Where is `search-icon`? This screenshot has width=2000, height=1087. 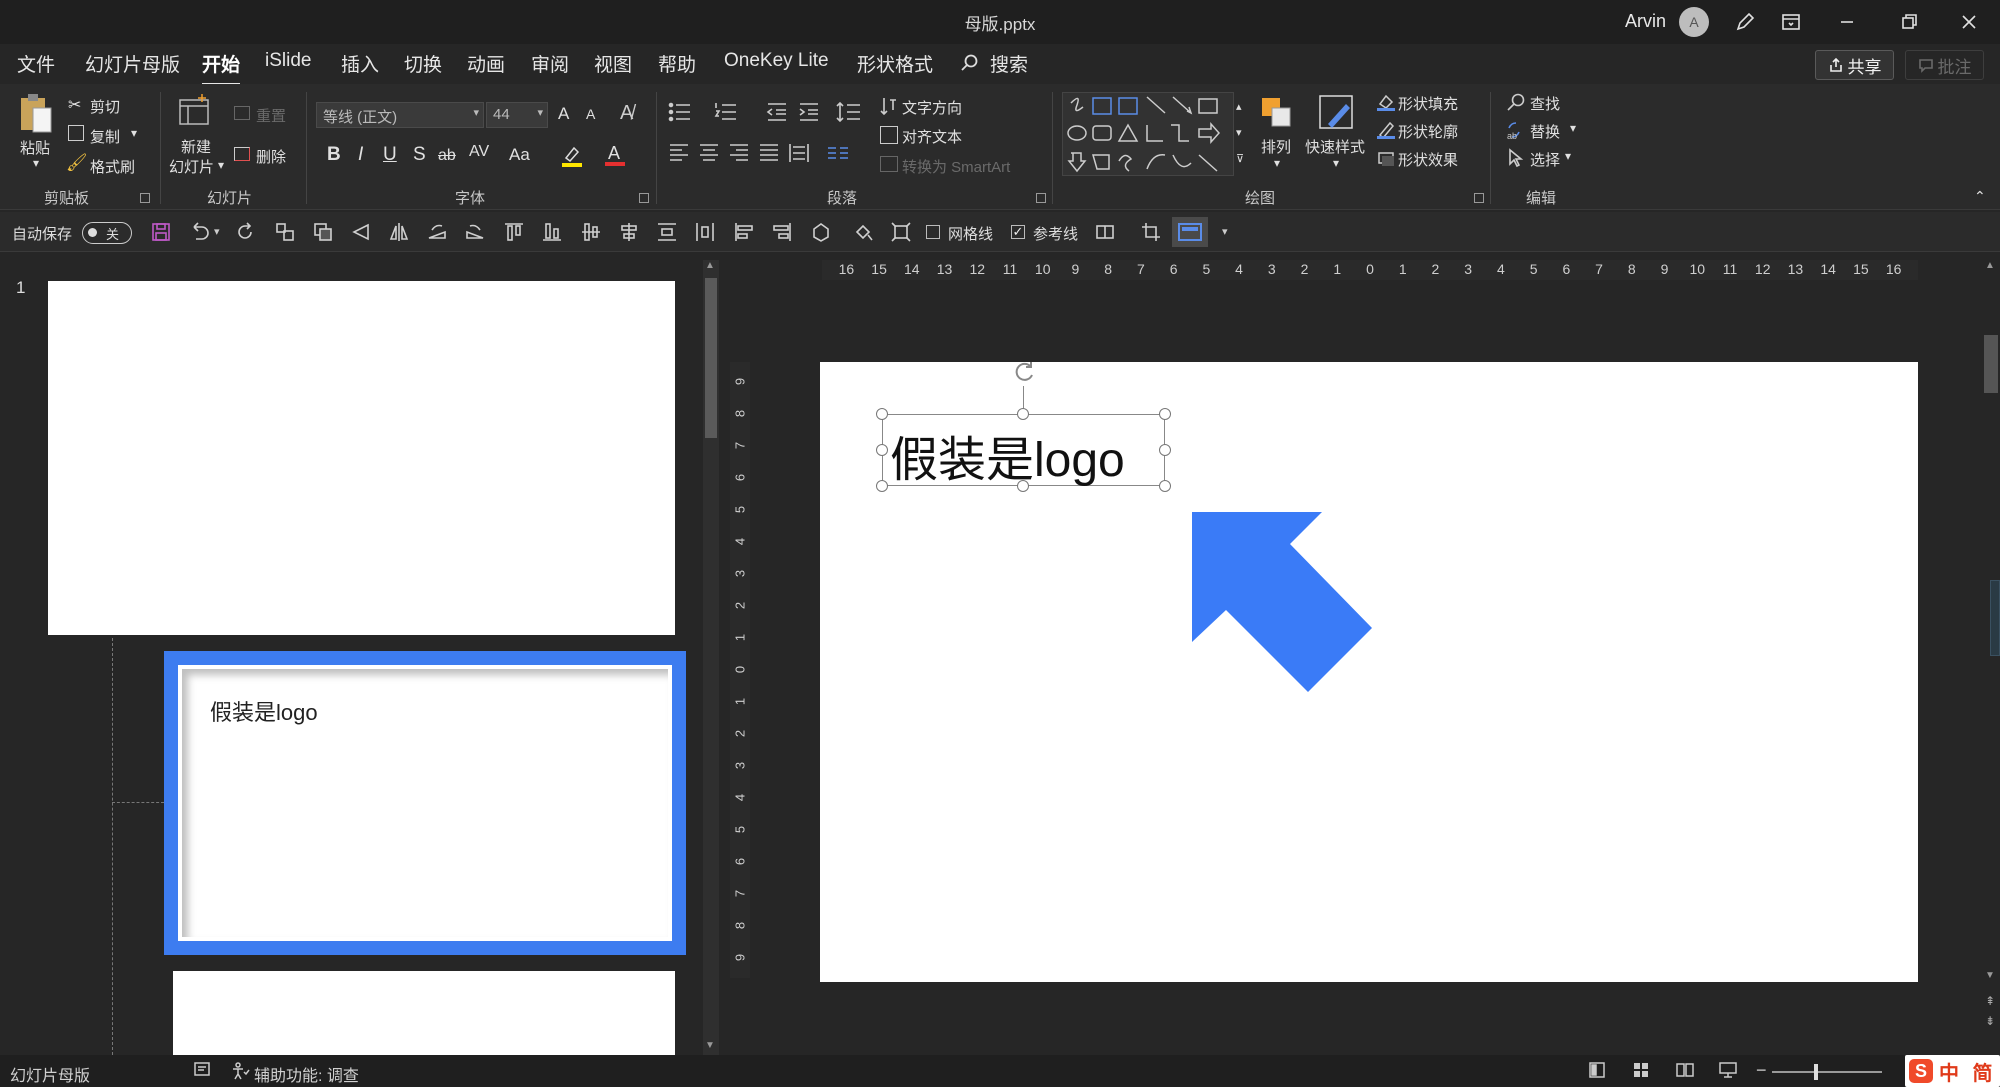
search-icon is located at coordinates (970, 65).